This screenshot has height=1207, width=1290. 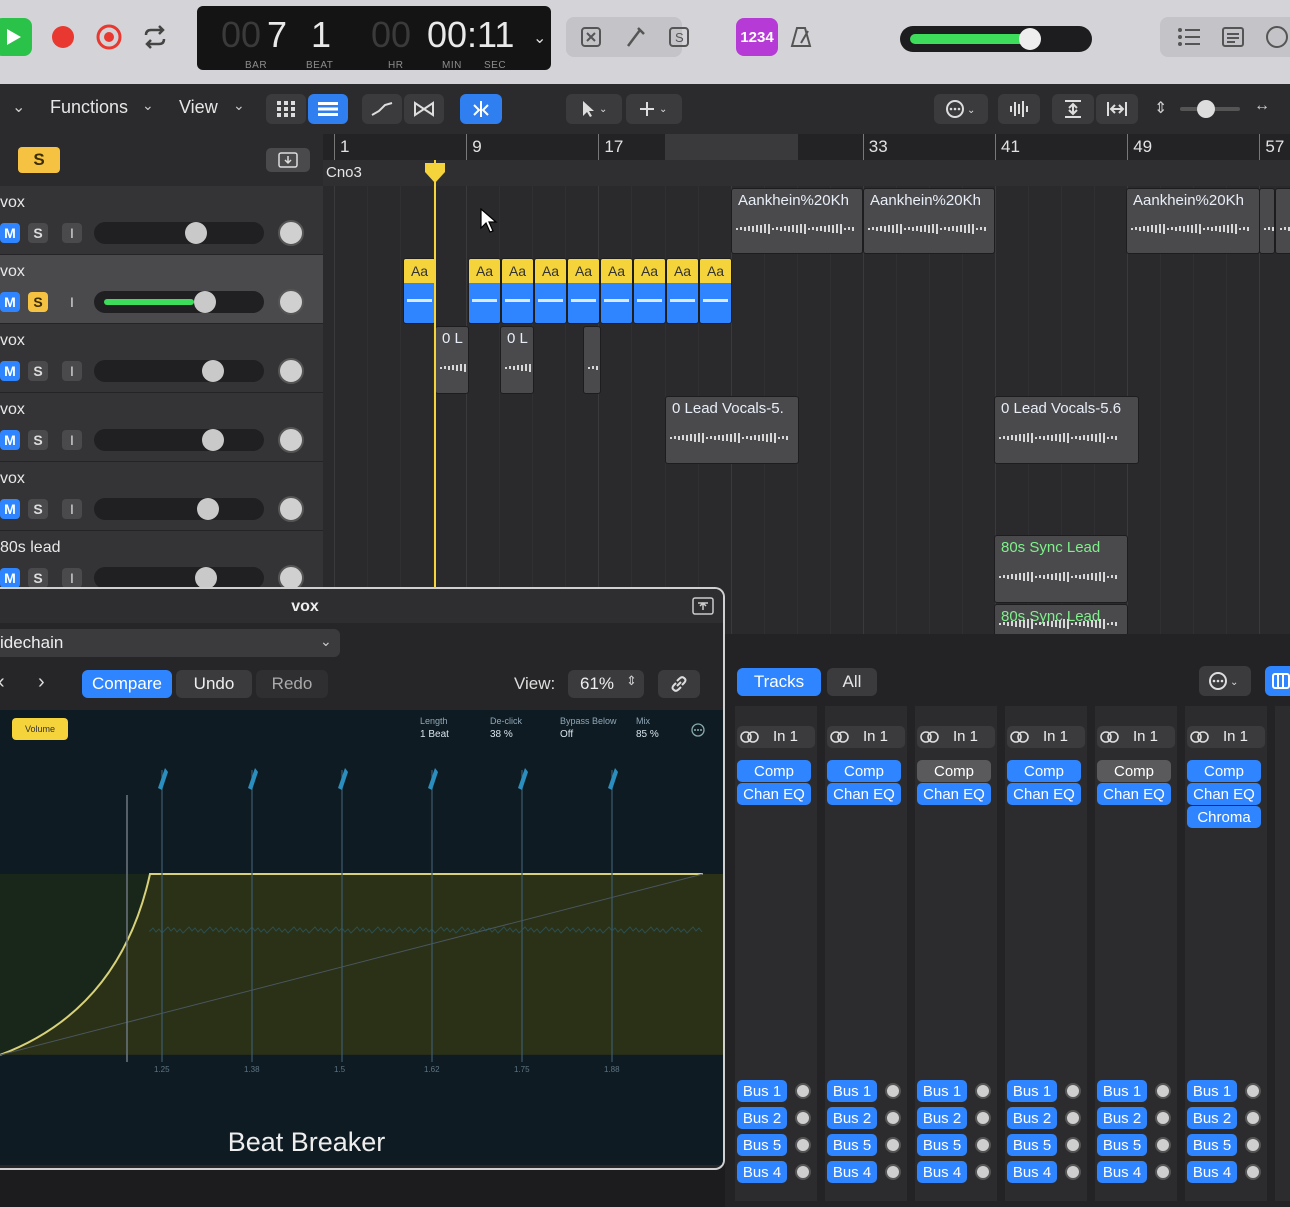 What do you see at coordinates (852, 682) in the screenshot?
I see `mixer-tab-all: All` at bounding box center [852, 682].